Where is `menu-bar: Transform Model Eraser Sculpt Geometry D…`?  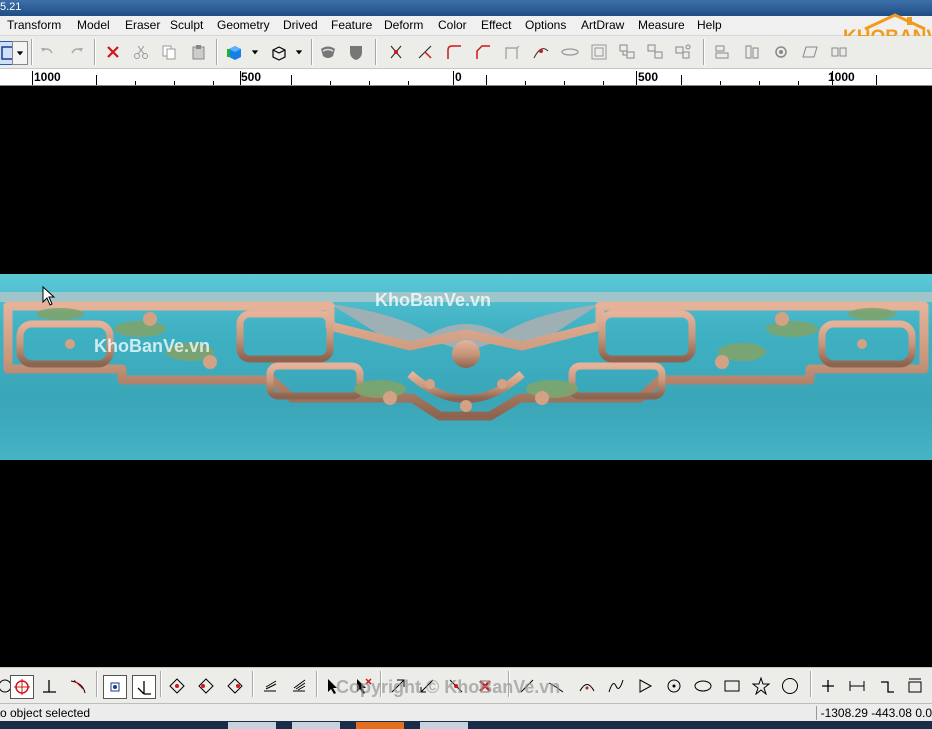
menu-bar: Transform Model Eraser Sculpt Geometry D… is located at coordinates (466, 26).